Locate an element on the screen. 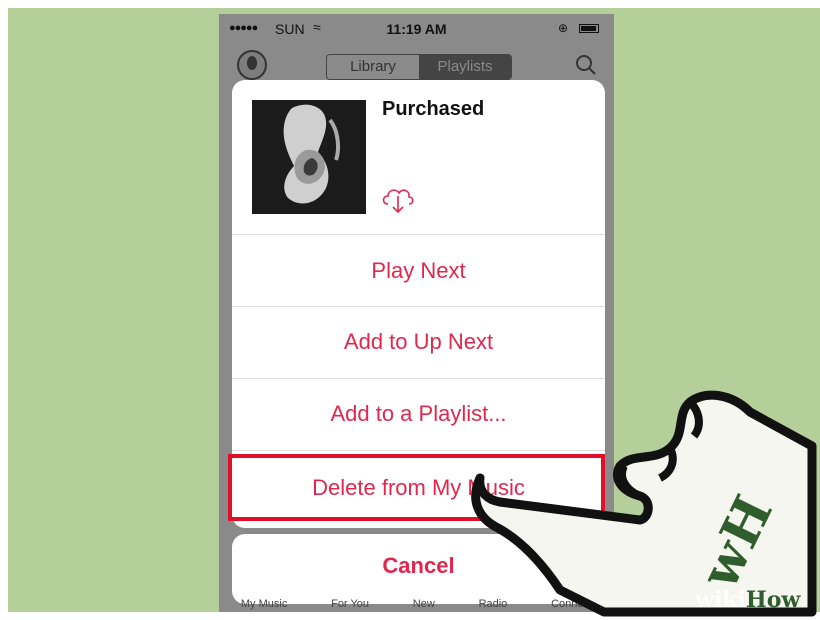  watermark-how: How is located at coordinates (773, 600).